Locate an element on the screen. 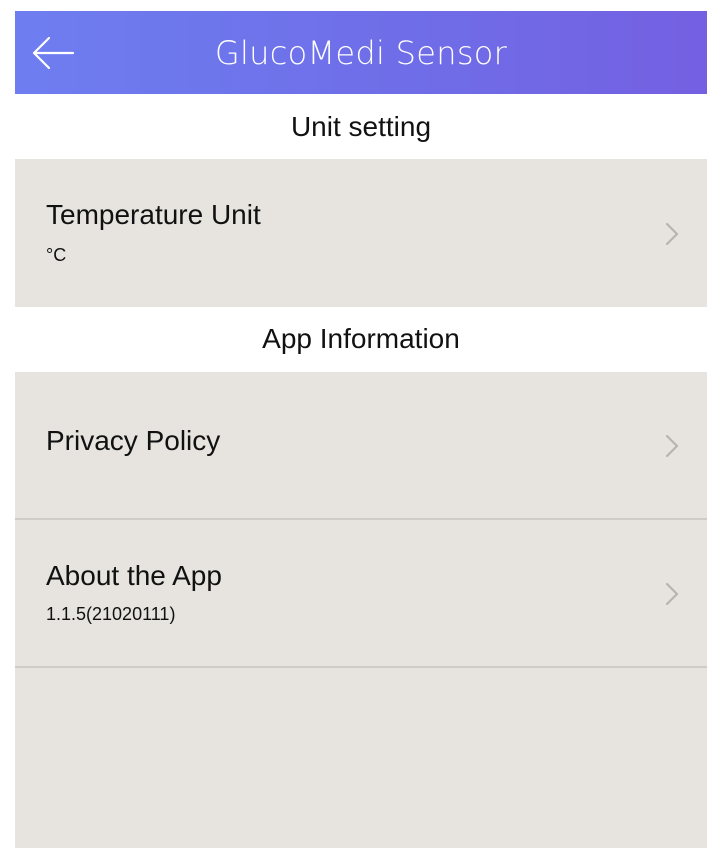 Image resolution: width=714 pixels, height=848 pixels. about-the-app-label: About the App is located at coordinates (134, 575).